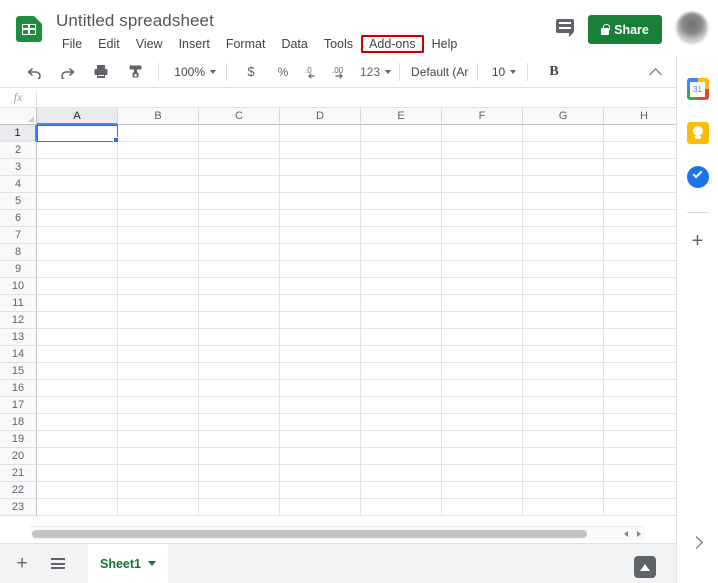 This screenshot has height=583, width=718. What do you see at coordinates (18, 303) in the screenshot?
I see `row-header-11: 11` at bounding box center [18, 303].